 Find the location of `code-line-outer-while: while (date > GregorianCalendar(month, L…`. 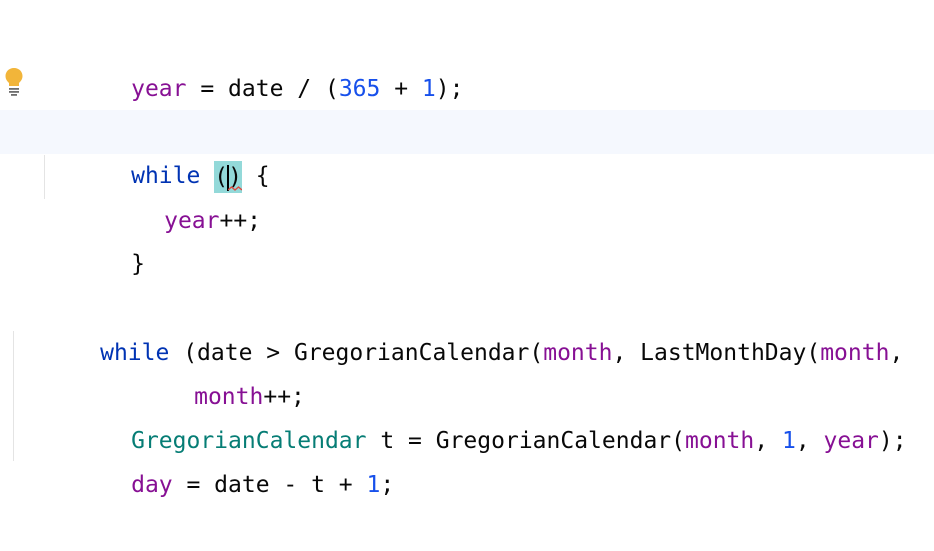

code-line-outer-while: while (date > GregorianCalendar(month, L… is located at coordinates (467, 326).